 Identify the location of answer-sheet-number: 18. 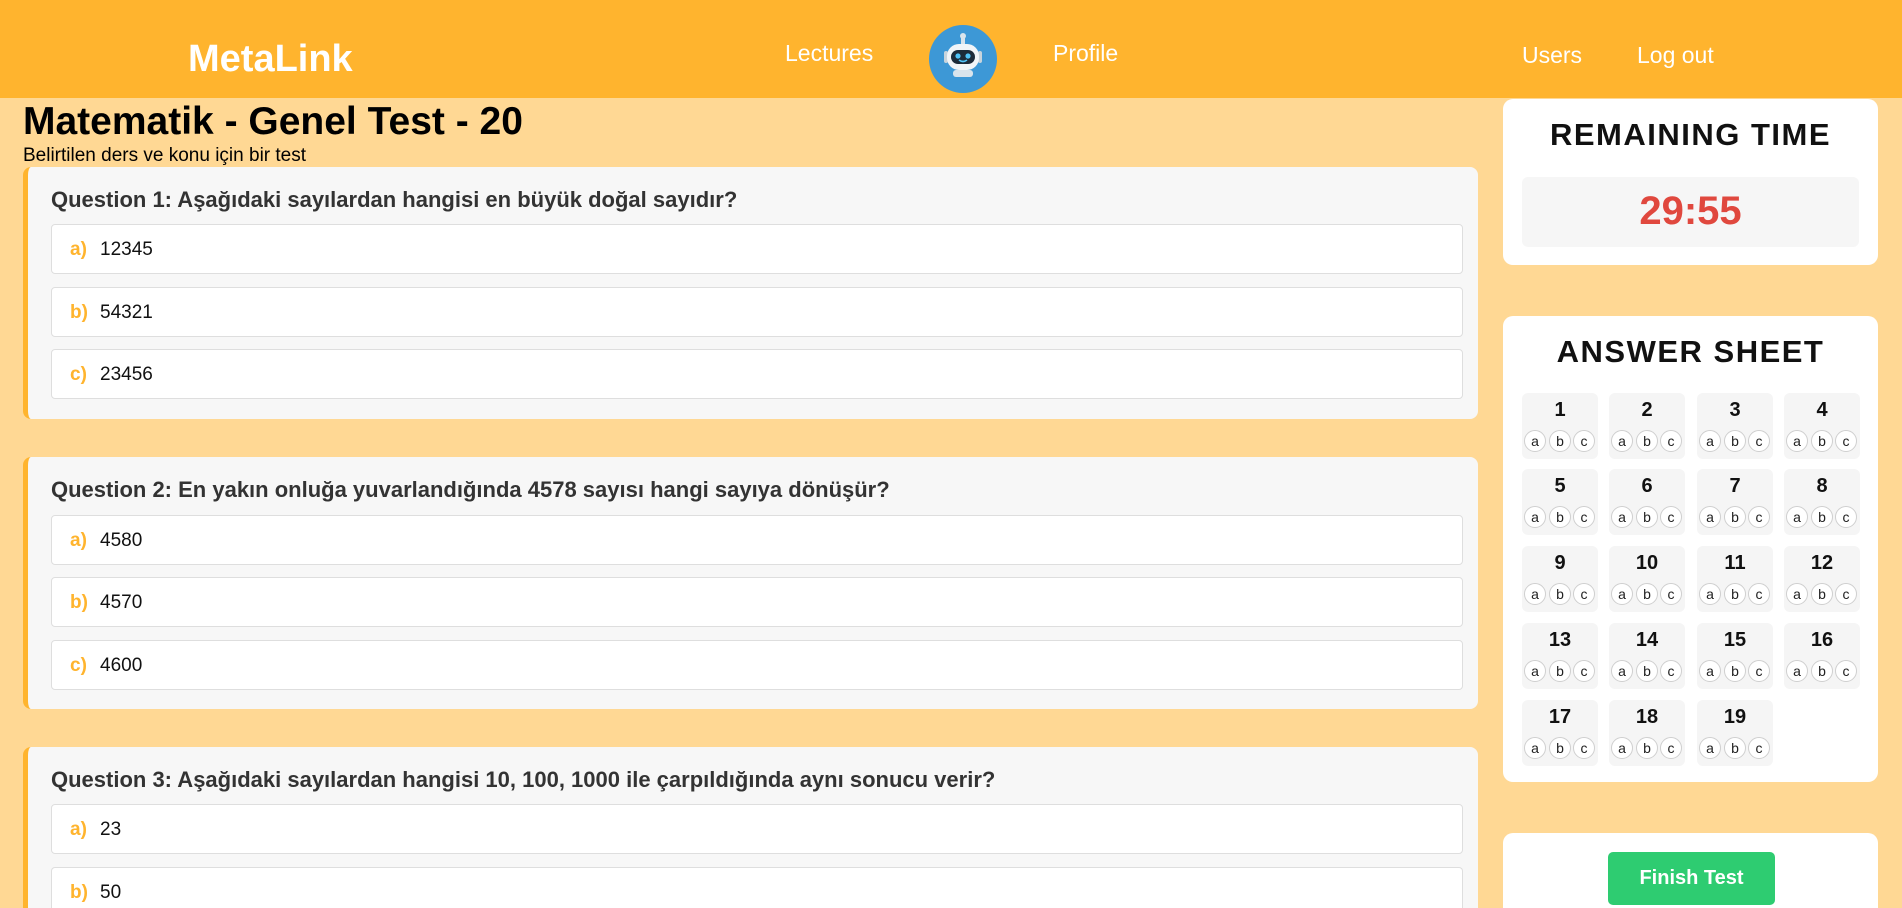
(1647, 717).